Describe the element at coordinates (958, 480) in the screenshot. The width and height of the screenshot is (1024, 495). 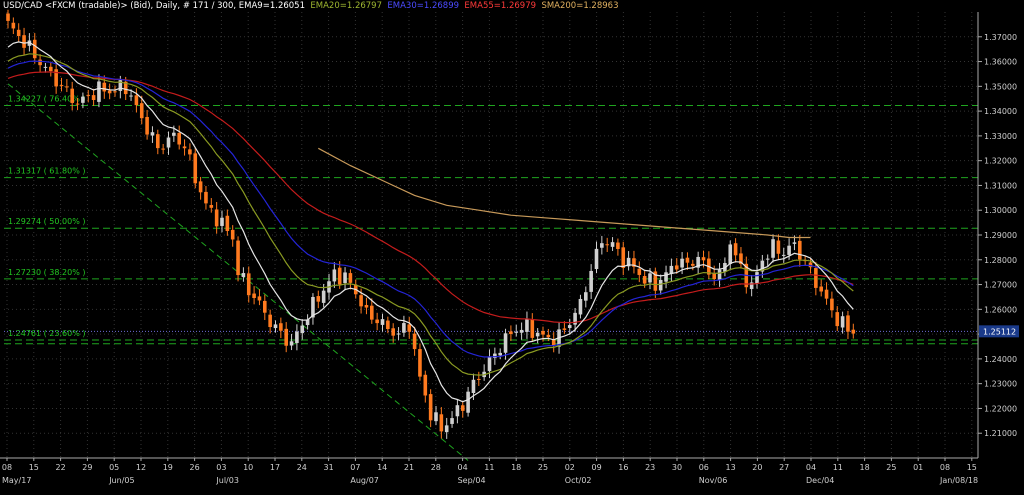
I see `x-month-label: Jan/08/18` at that location.